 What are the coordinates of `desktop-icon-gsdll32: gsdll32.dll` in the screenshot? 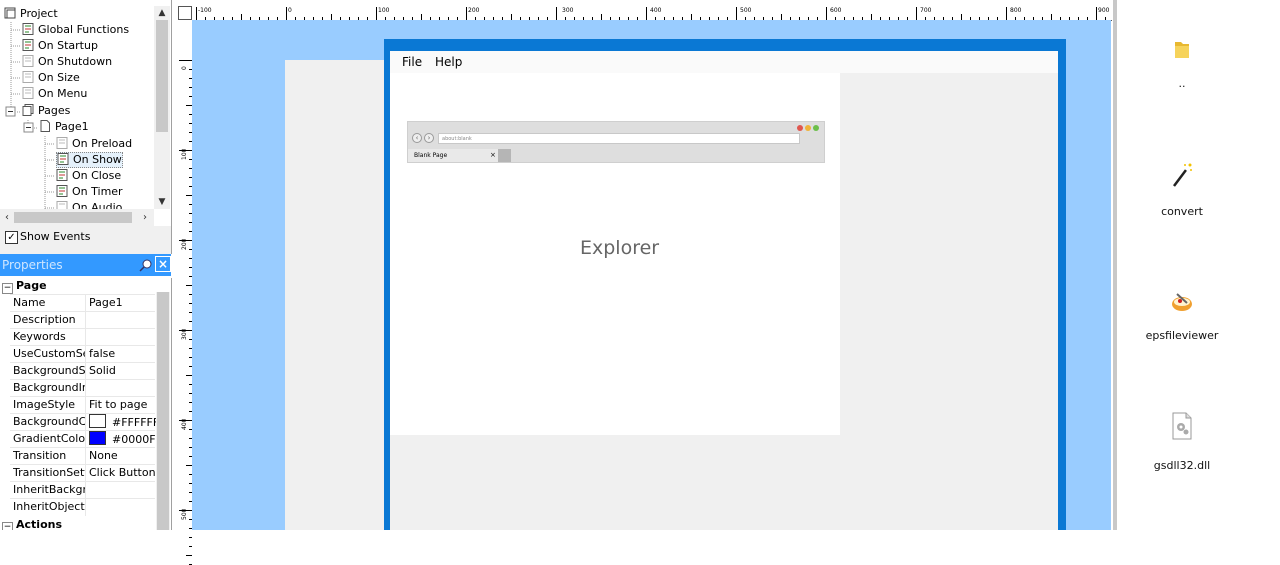 It's located at (1182, 442).